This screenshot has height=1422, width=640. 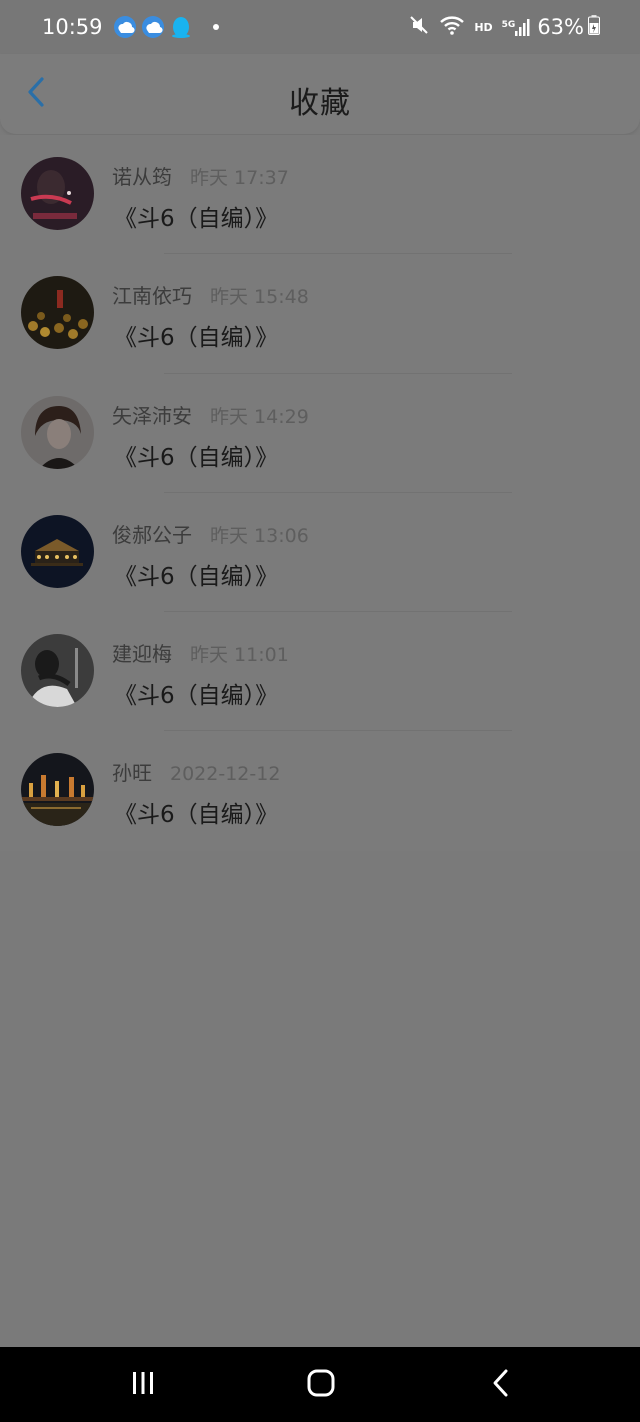 I want to click on qq-penguin-icon, so click(x=181, y=27).